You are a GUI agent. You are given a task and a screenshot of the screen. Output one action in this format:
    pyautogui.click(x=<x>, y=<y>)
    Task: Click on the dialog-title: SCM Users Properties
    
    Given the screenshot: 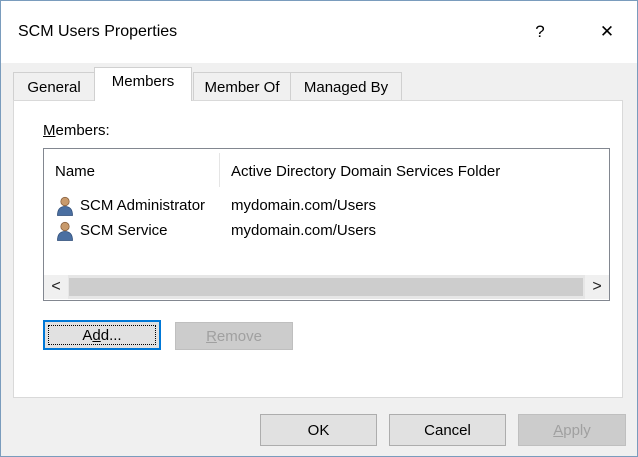 What is the action you would take?
    pyautogui.click(x=98, y=31)
    